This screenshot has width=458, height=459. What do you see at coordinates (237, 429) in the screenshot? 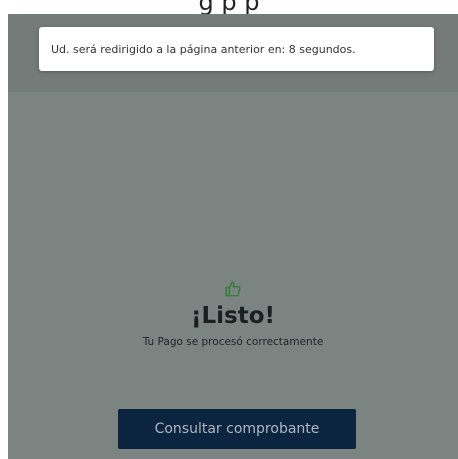
I see `consult-receipt-button: Consultar comprobante` at bounding box center [237, 429].